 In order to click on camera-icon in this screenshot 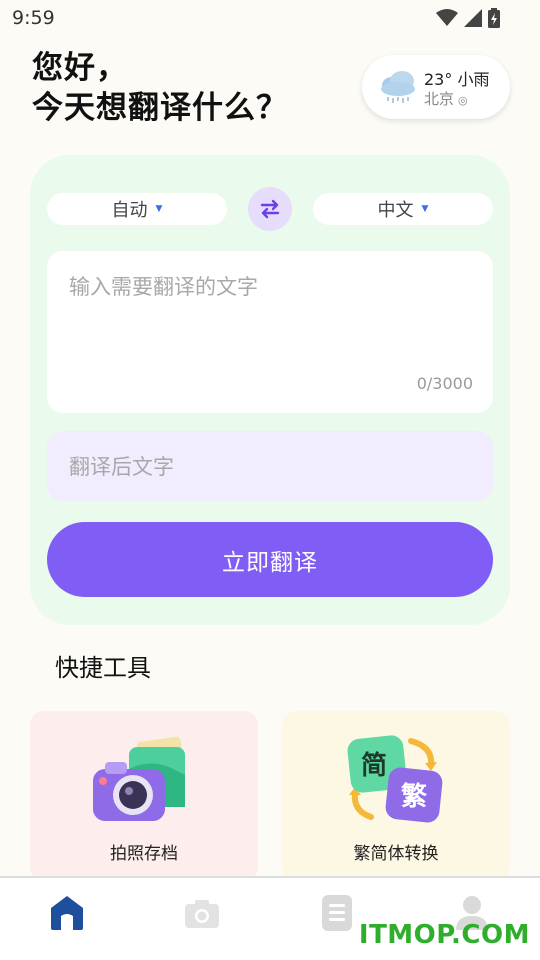, I will do `click(202, 914)`.